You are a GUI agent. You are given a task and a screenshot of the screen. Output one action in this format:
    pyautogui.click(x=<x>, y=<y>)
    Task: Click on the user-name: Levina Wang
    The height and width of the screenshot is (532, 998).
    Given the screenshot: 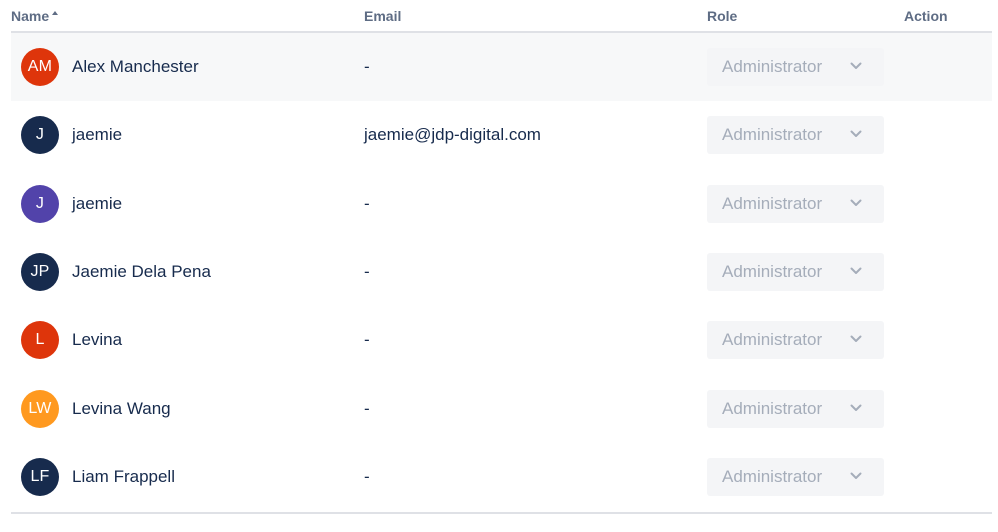 What is the action you would take?
    pyautogui.click(x=121, y=408)
    